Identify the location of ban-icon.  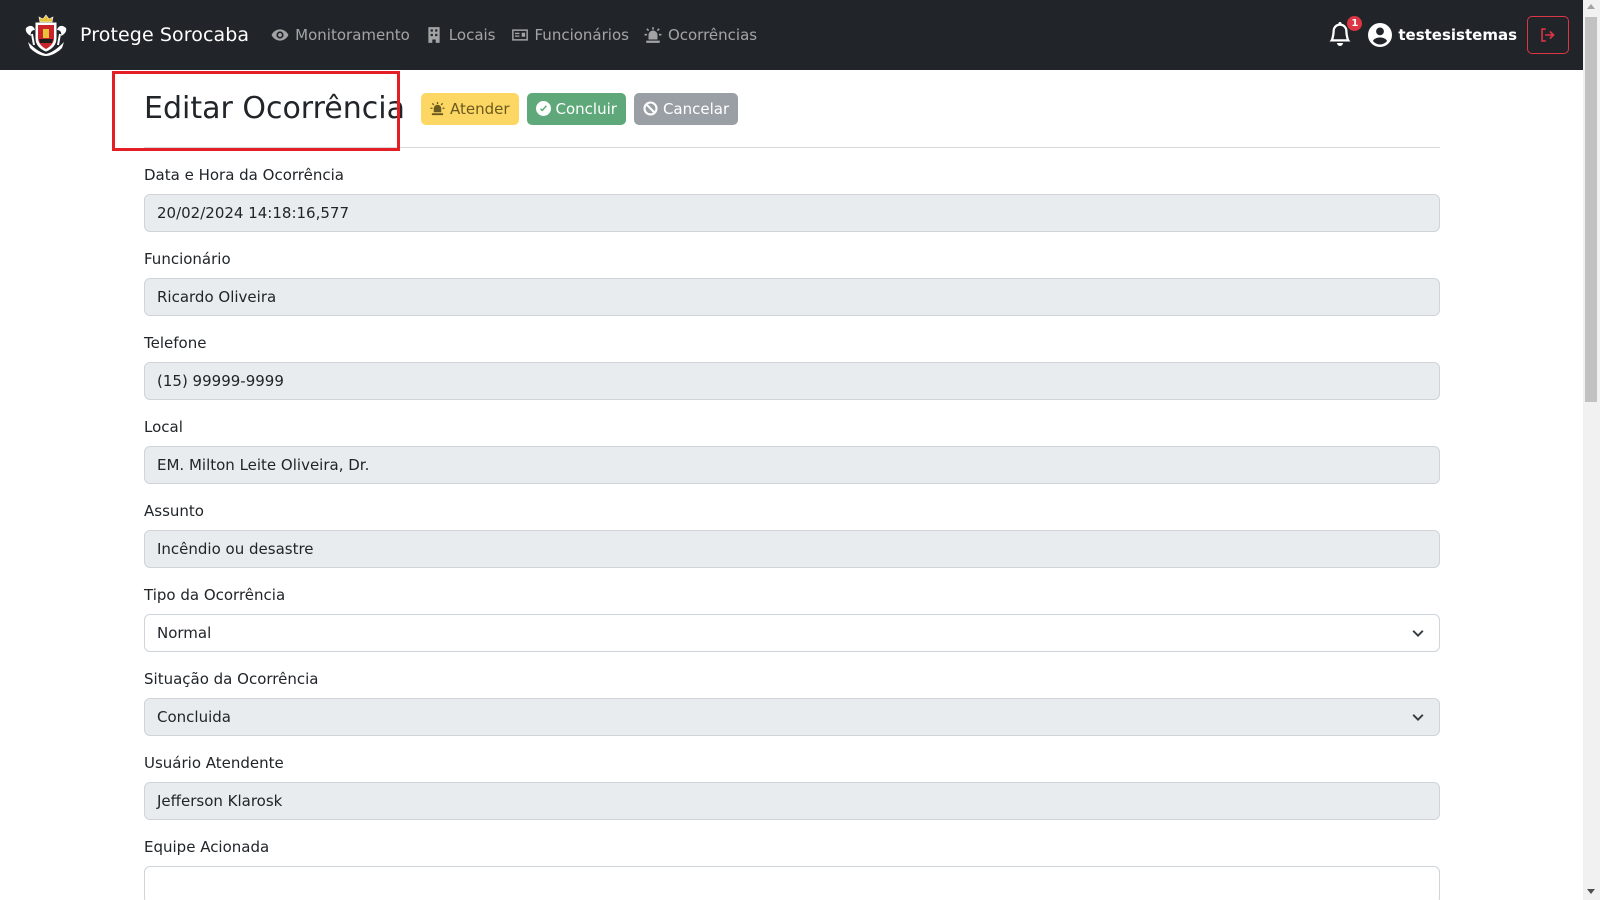
(650, 108).